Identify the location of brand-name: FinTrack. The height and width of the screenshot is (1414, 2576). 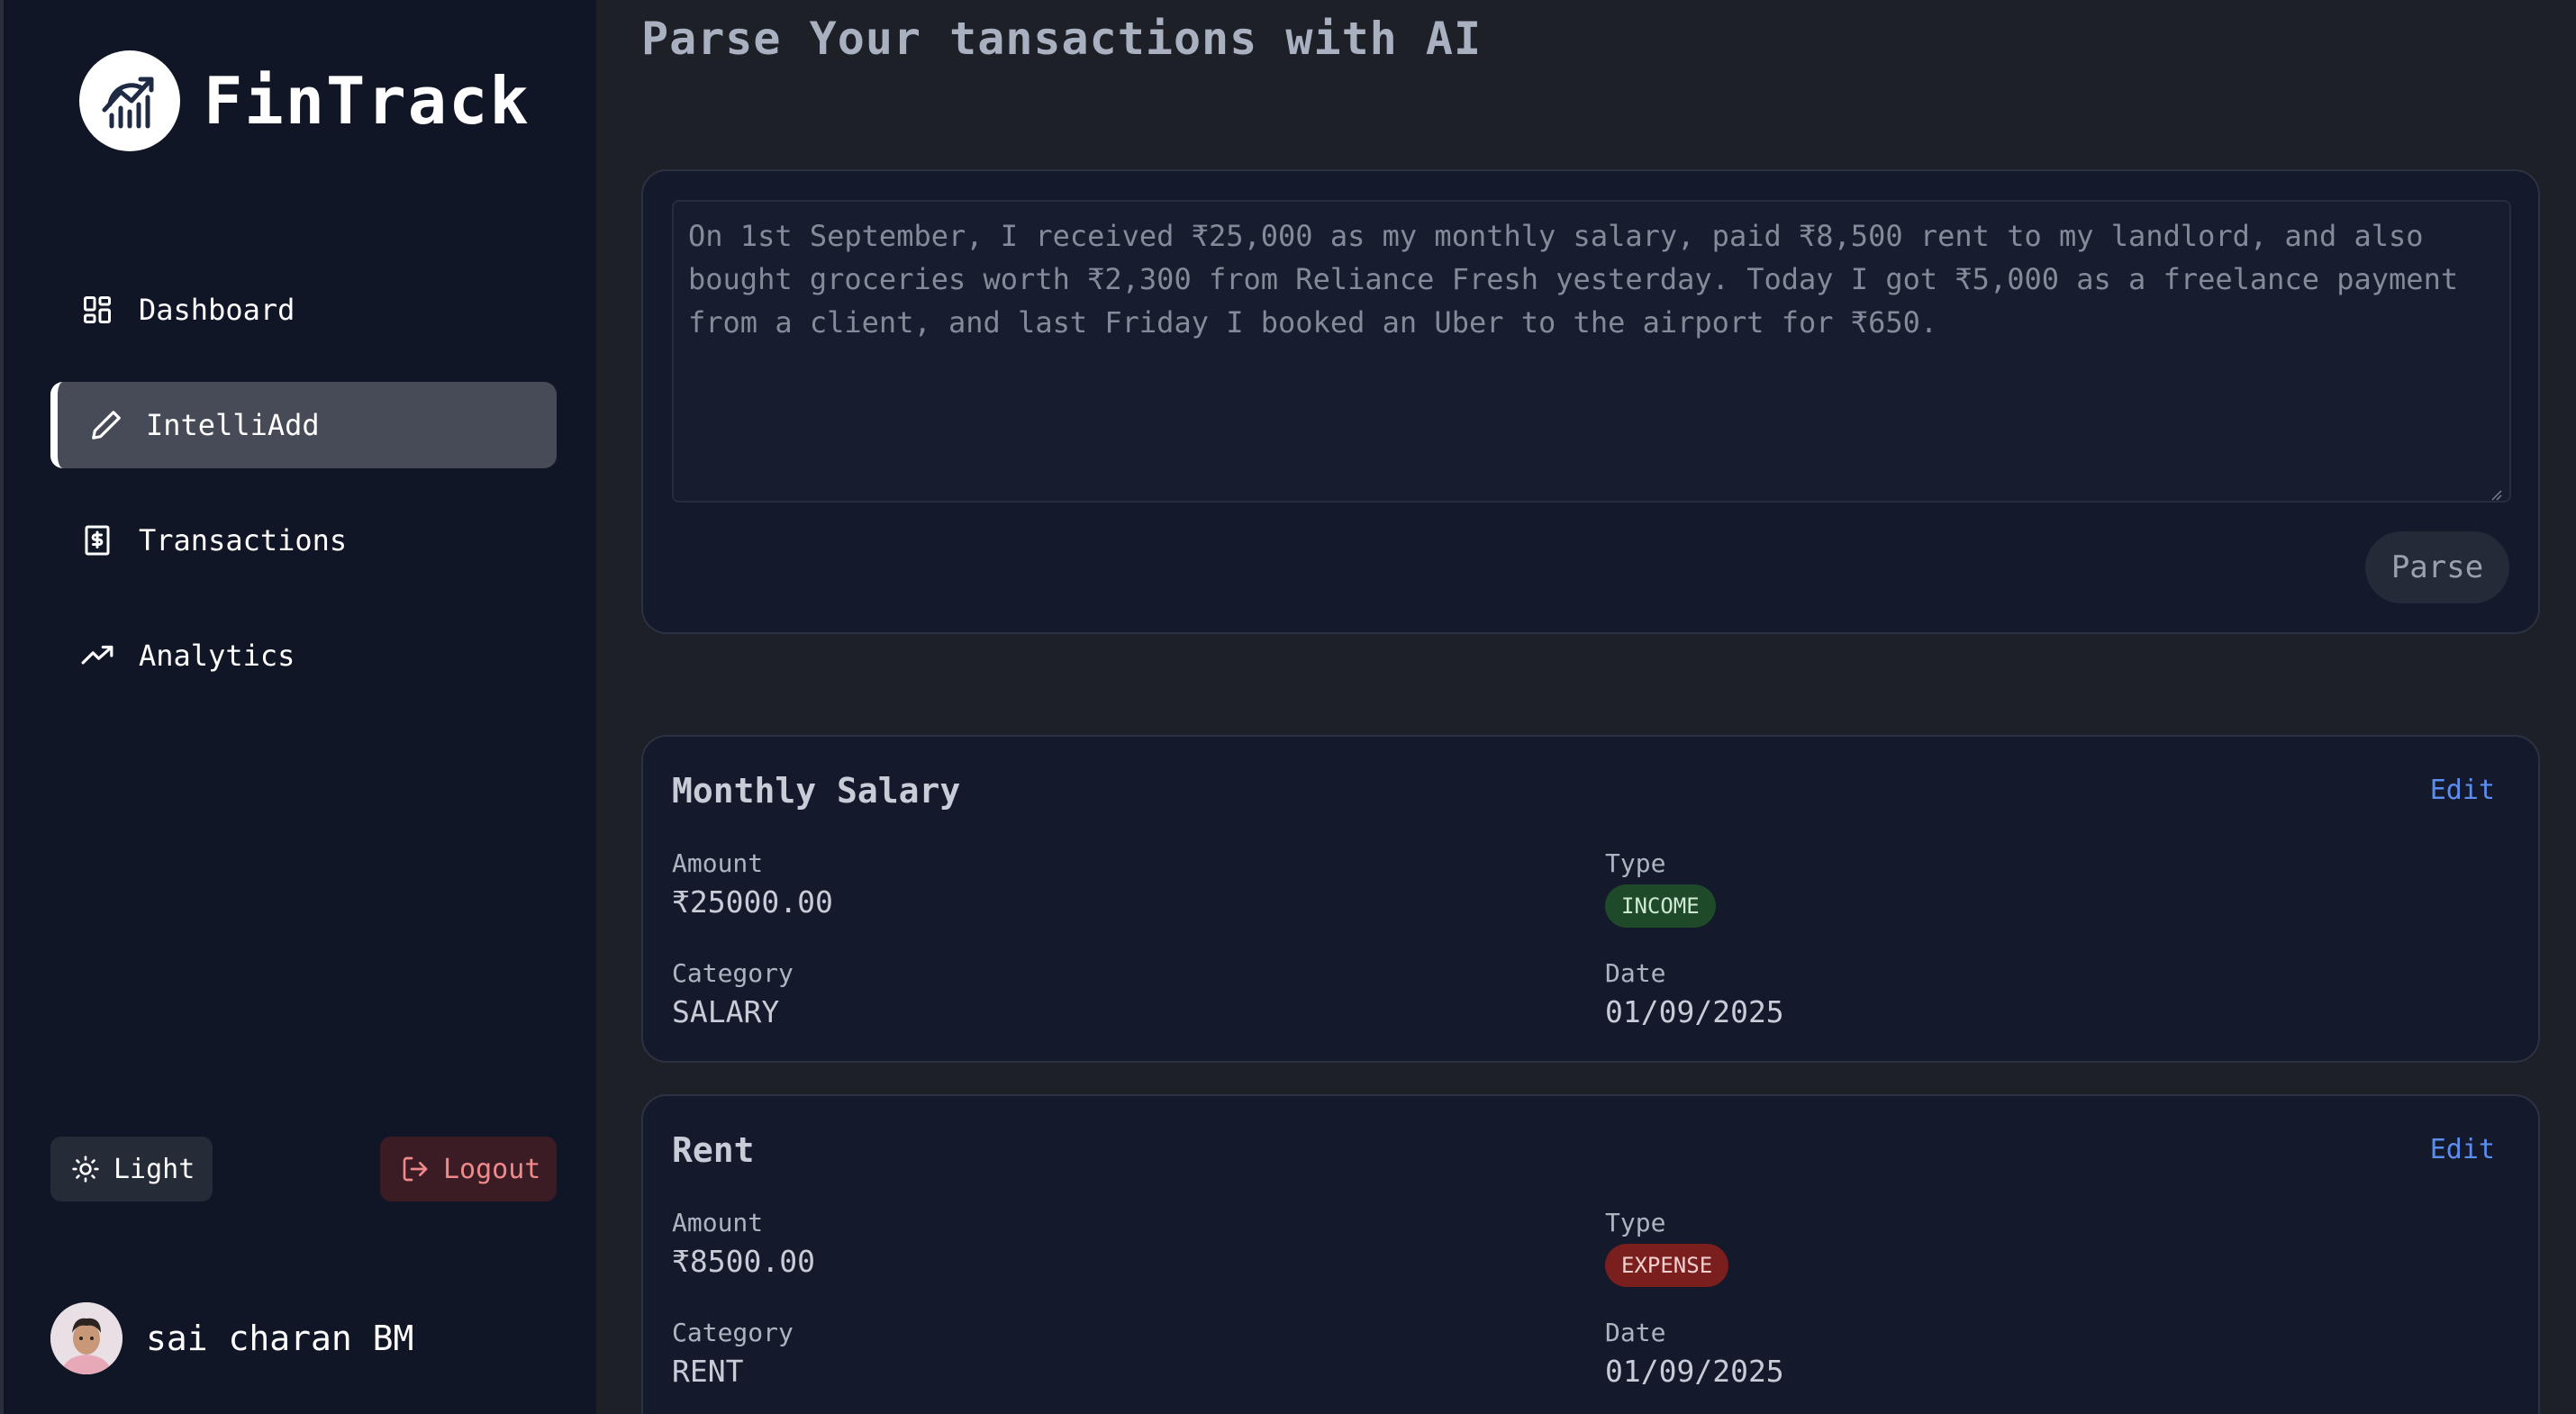
(367, 101).